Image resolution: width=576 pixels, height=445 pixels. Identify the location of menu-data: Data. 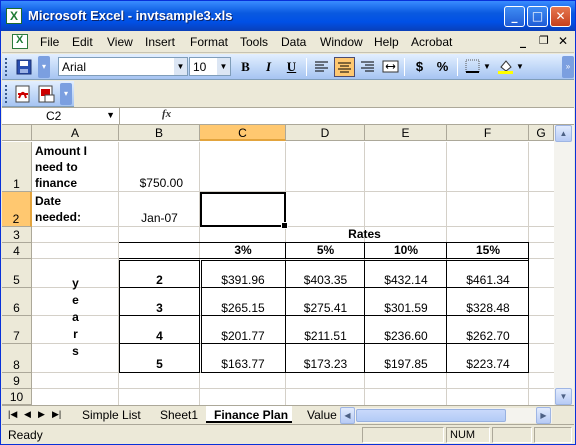
(293, 42).